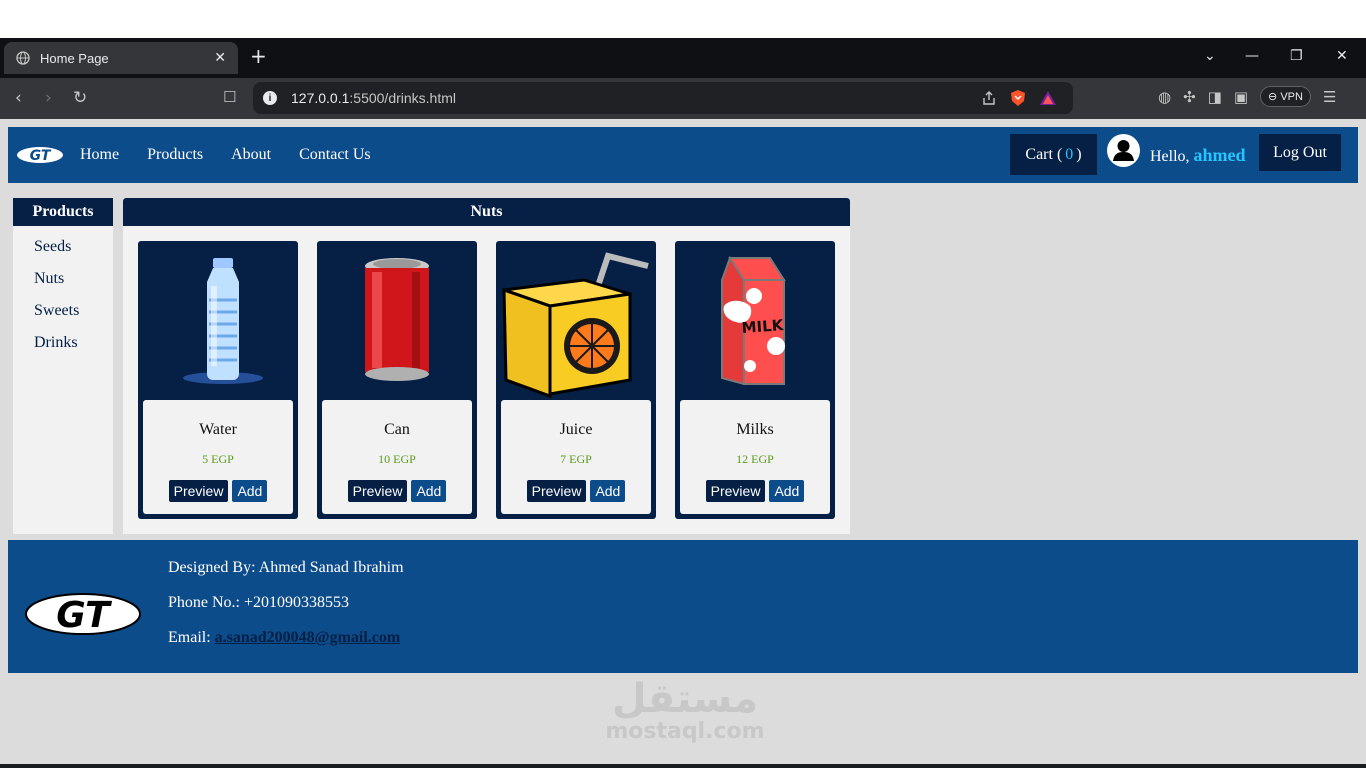 The height and width of the screenshot is (768, 1366). What do you see at coordinates (1044, 154) in the screenshot?
I see `cart-label: Cart (` at bounding box center [1044, 154].